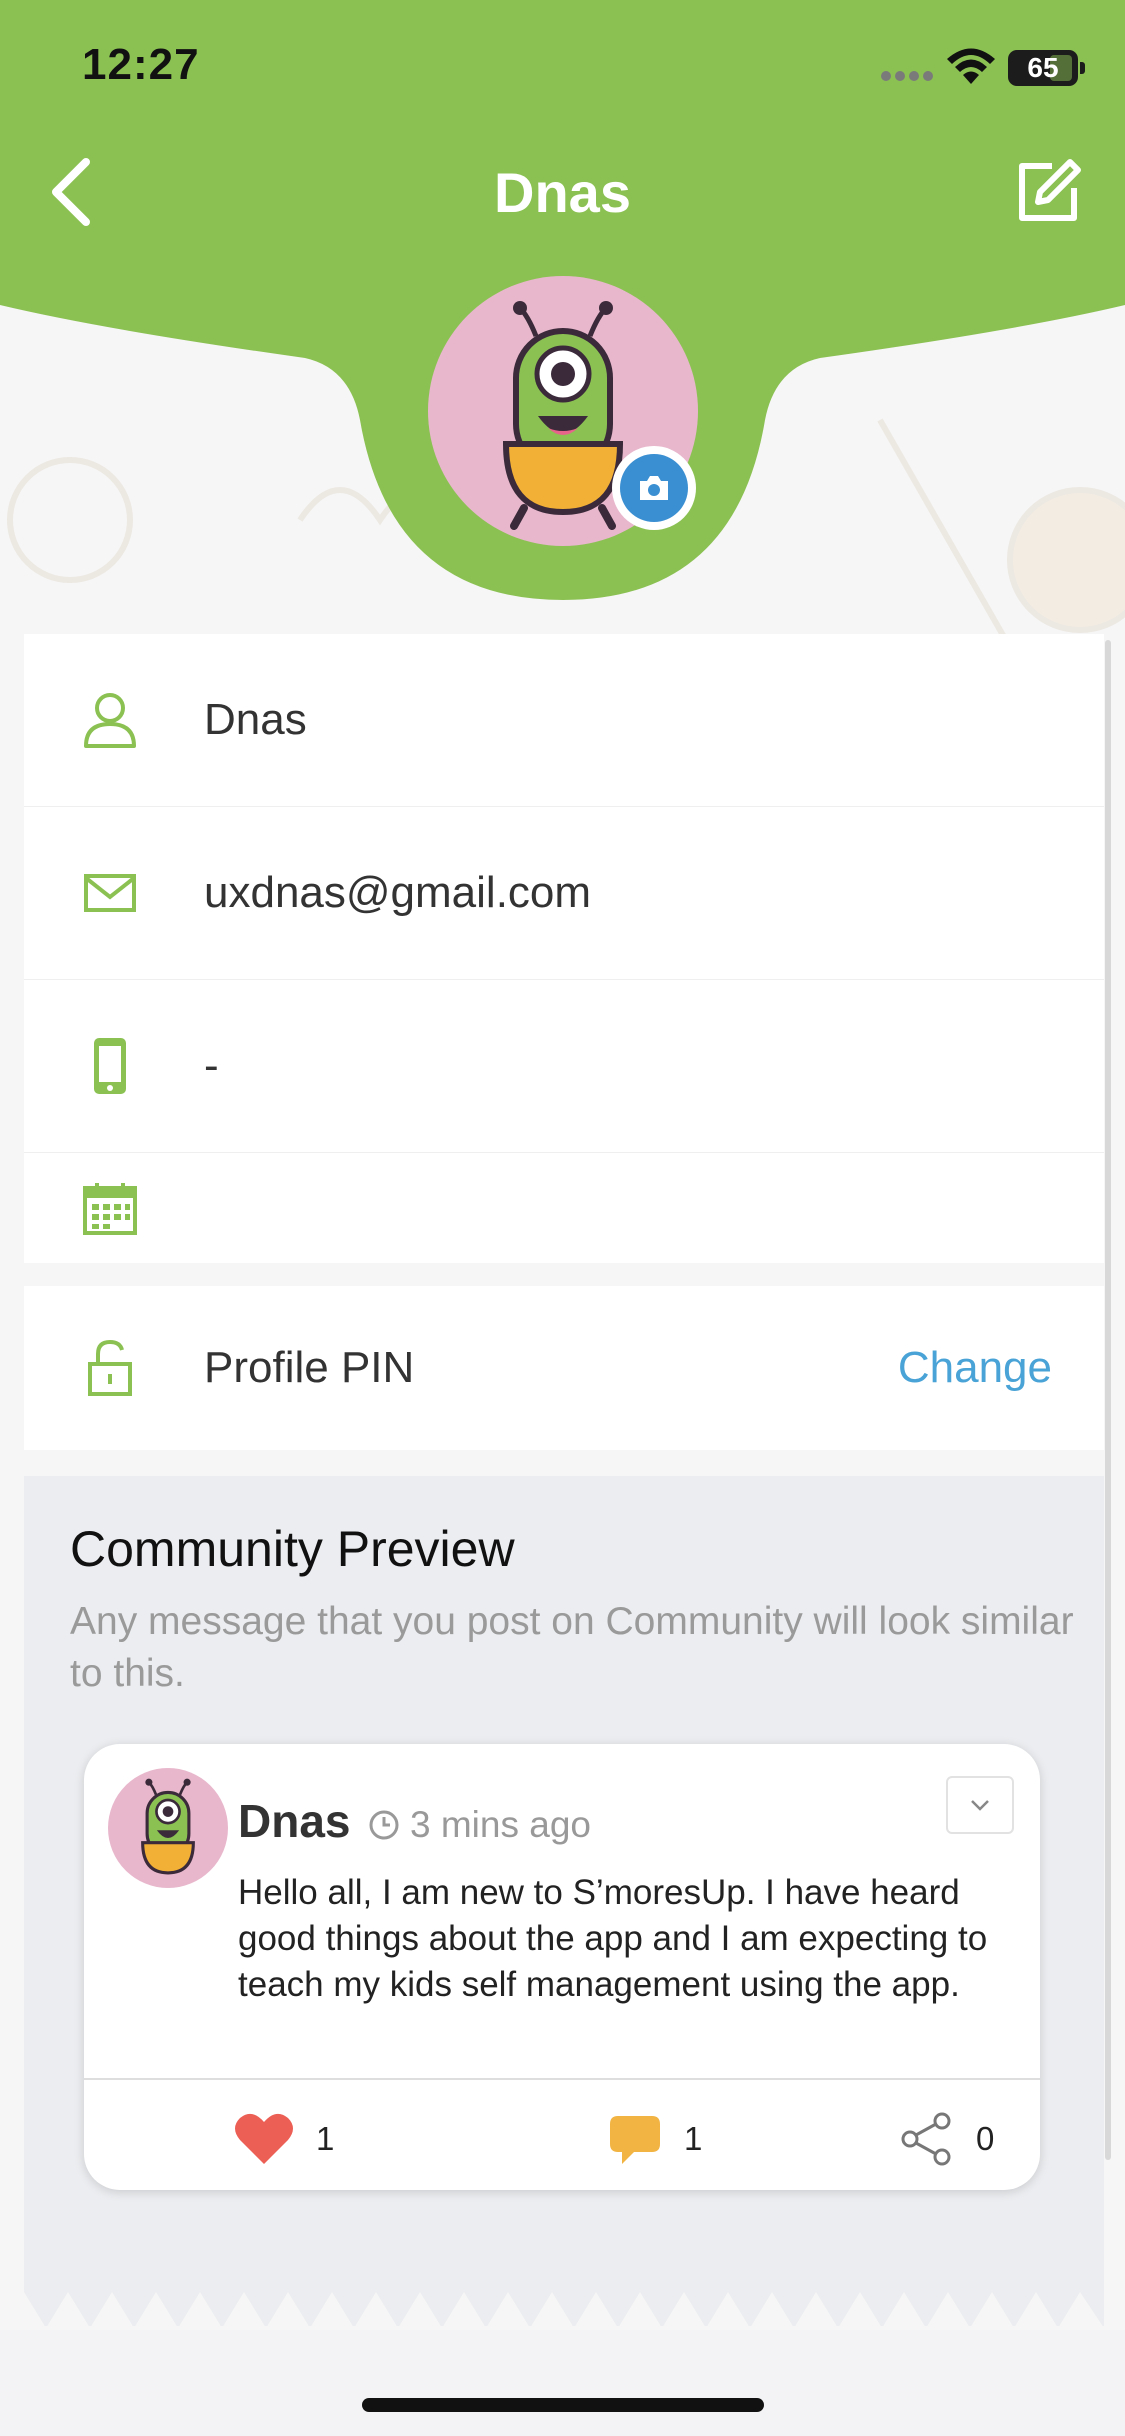 The height and width of the screenshot is (2436, 1125). Describe the element at coordinates (1082, 68) in the screenshot. I see `battery-cap` at that location.